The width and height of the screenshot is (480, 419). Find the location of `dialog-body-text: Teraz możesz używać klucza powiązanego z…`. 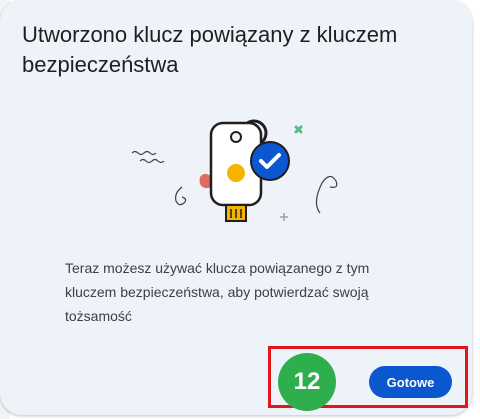

dialog-body-text: Teraz możesz używać klucza powiązanego z… is located at coordinates (217, 292).